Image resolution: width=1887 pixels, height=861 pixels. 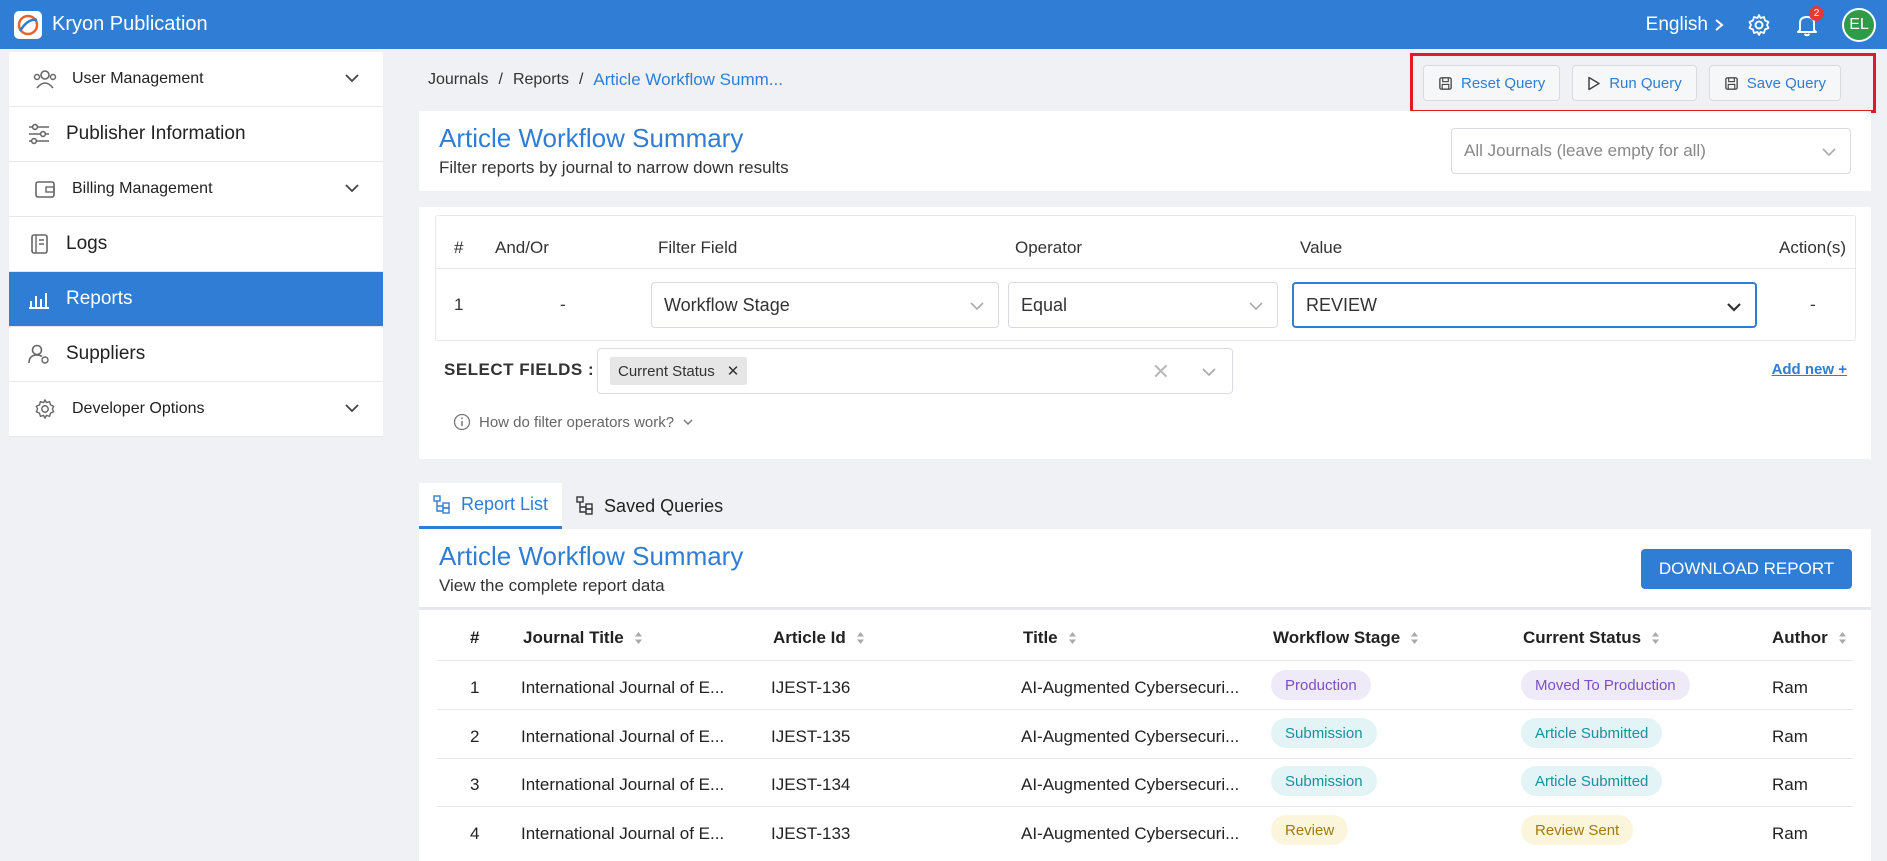 What do you see at coordinates (130, 24) in the screenshot?
I see `app-title: Kryon Publication` at bounding box center [130, 24].